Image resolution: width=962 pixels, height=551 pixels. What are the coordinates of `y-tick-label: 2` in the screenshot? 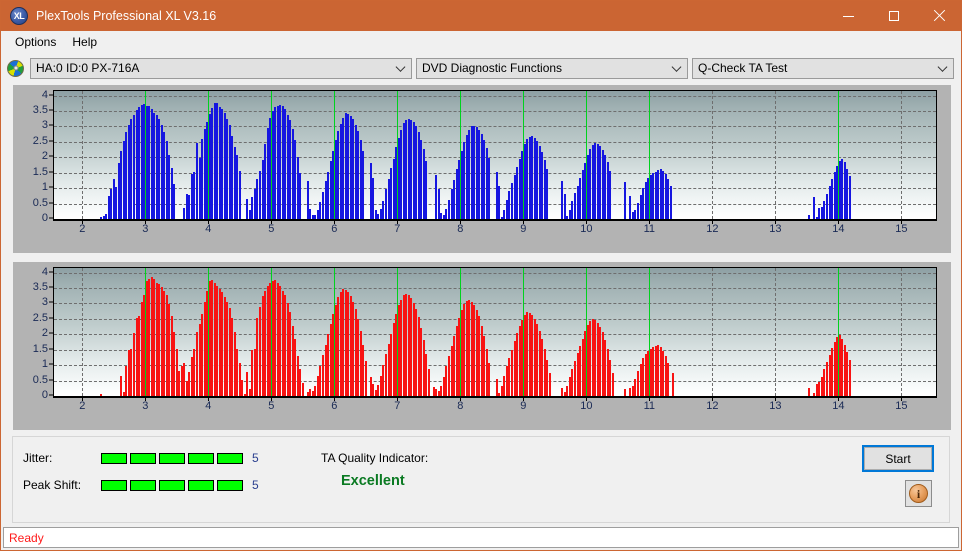 It's located at (44, 156).